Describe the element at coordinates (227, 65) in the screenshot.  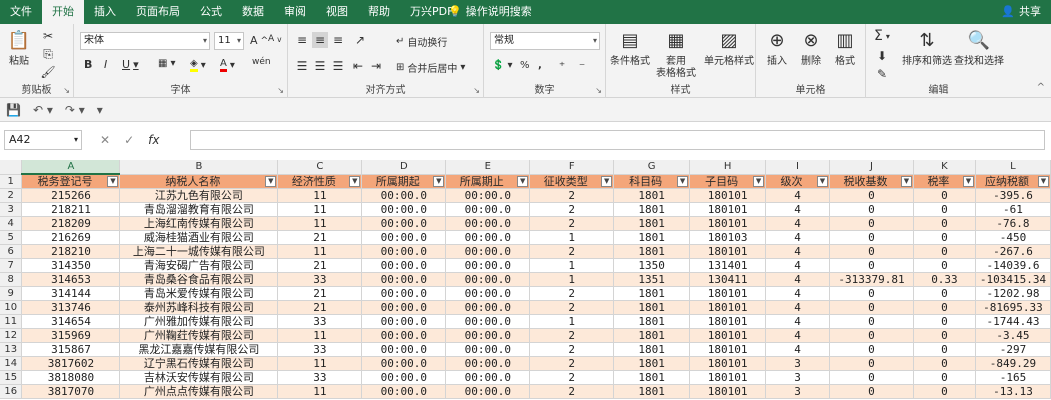
I see `font-color-button: A ▾` at that location.